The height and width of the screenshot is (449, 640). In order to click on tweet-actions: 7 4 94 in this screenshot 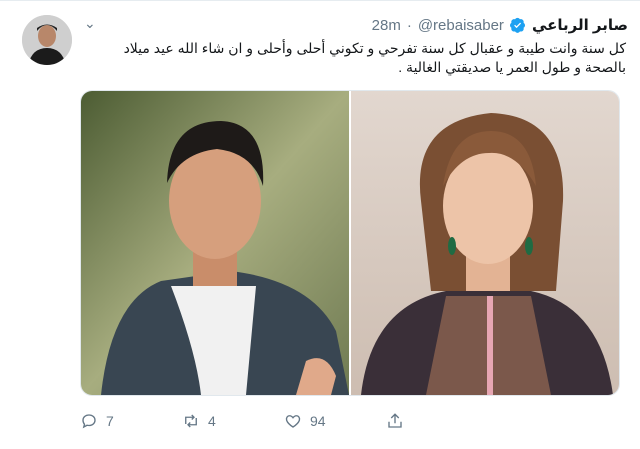, I will do `click(360, 421)`.